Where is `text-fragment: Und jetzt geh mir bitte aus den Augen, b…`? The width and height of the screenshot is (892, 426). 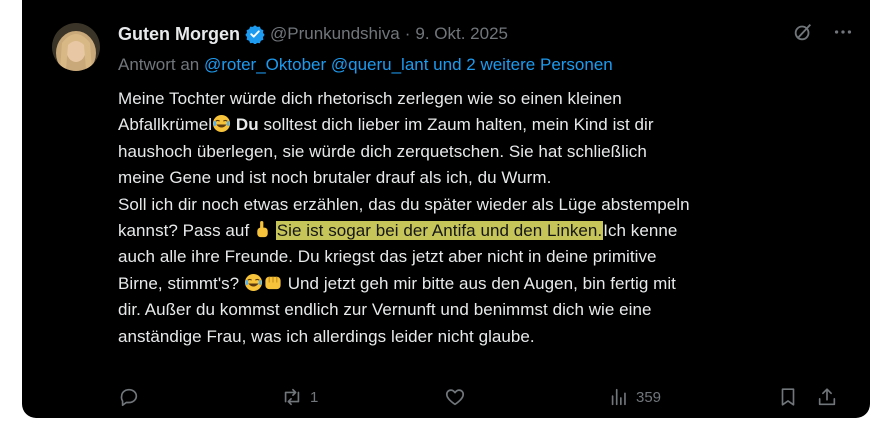 text-fragment: Und jetzt geh mir bitte aus den Augen, b… is located at coordinates (479, 283).